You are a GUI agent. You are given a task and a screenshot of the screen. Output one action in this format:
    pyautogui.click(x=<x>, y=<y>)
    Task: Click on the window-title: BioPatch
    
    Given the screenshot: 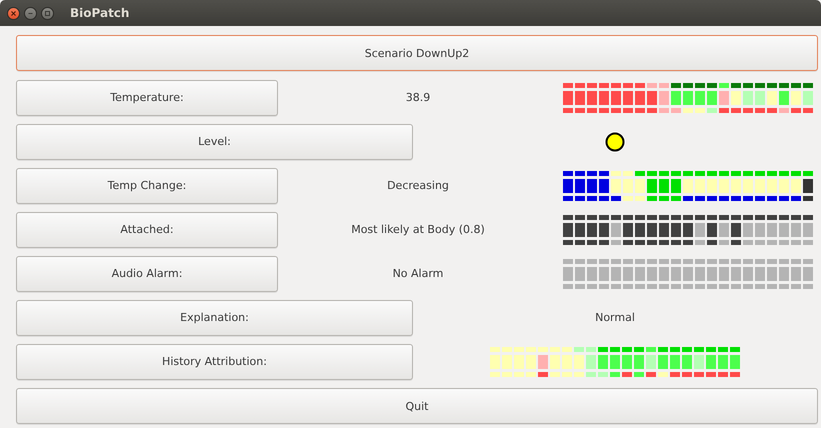 What is the action you would take?
    pyautogui.click(x=100, y=13)
    